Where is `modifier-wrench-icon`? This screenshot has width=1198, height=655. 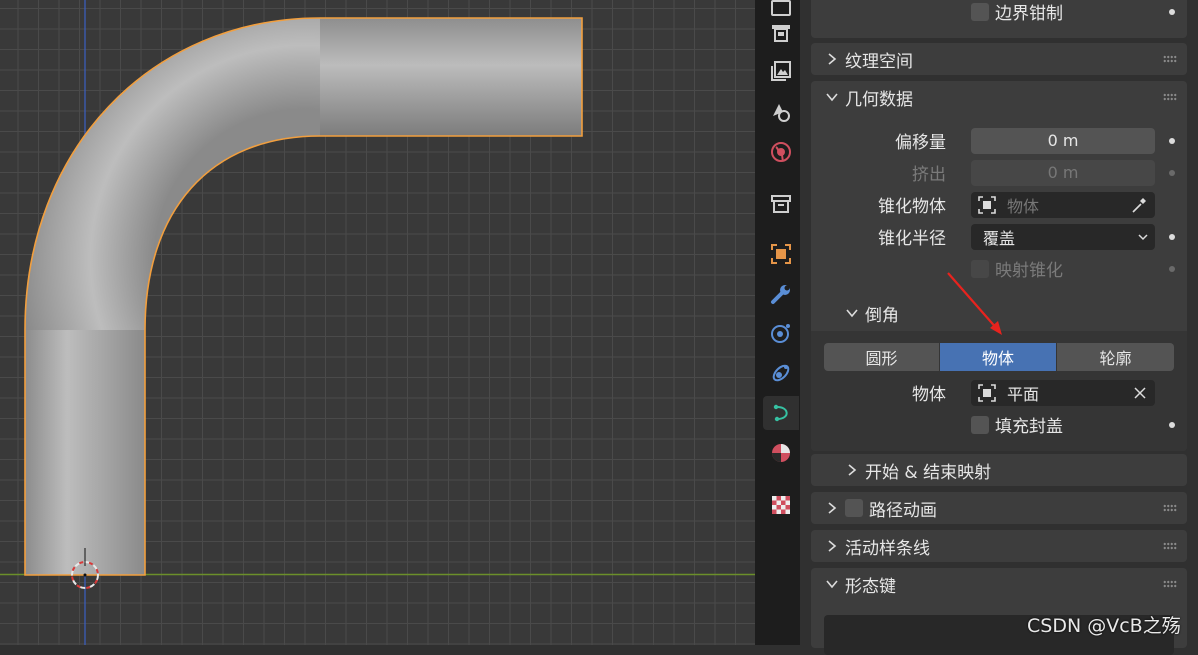 modifier-wrench-icon is located at coordinates (781, 294).